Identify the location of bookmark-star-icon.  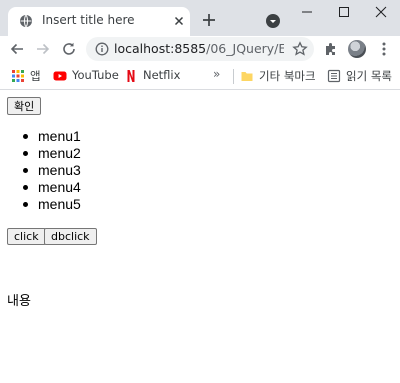
(300, 49).